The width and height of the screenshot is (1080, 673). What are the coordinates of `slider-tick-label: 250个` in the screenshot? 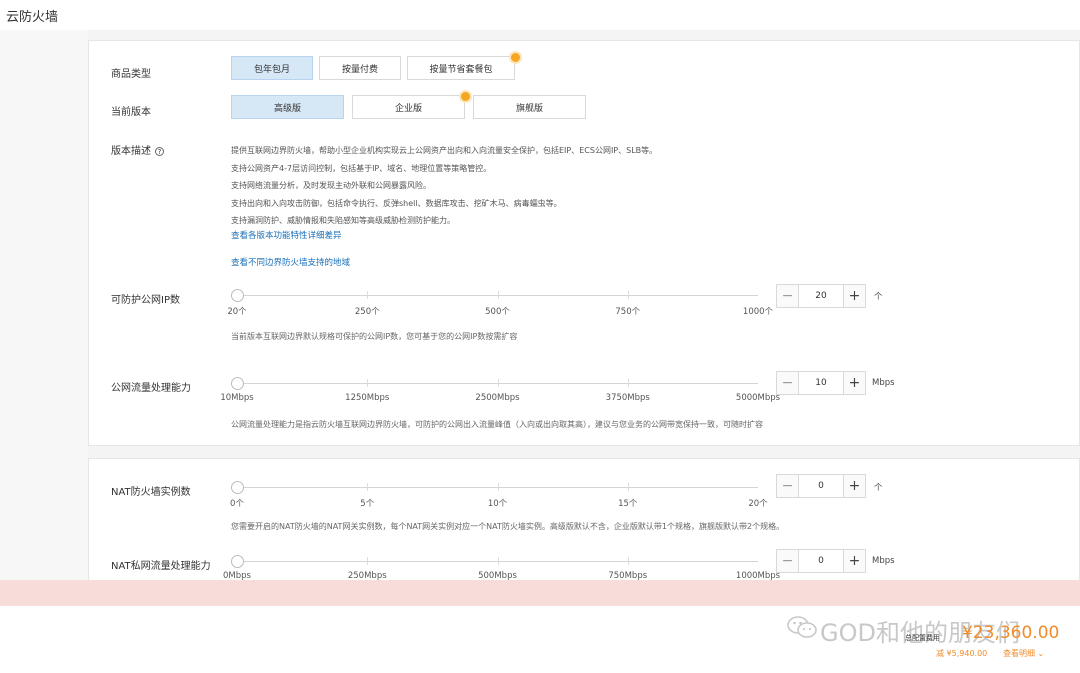 It's located at (367, 312).